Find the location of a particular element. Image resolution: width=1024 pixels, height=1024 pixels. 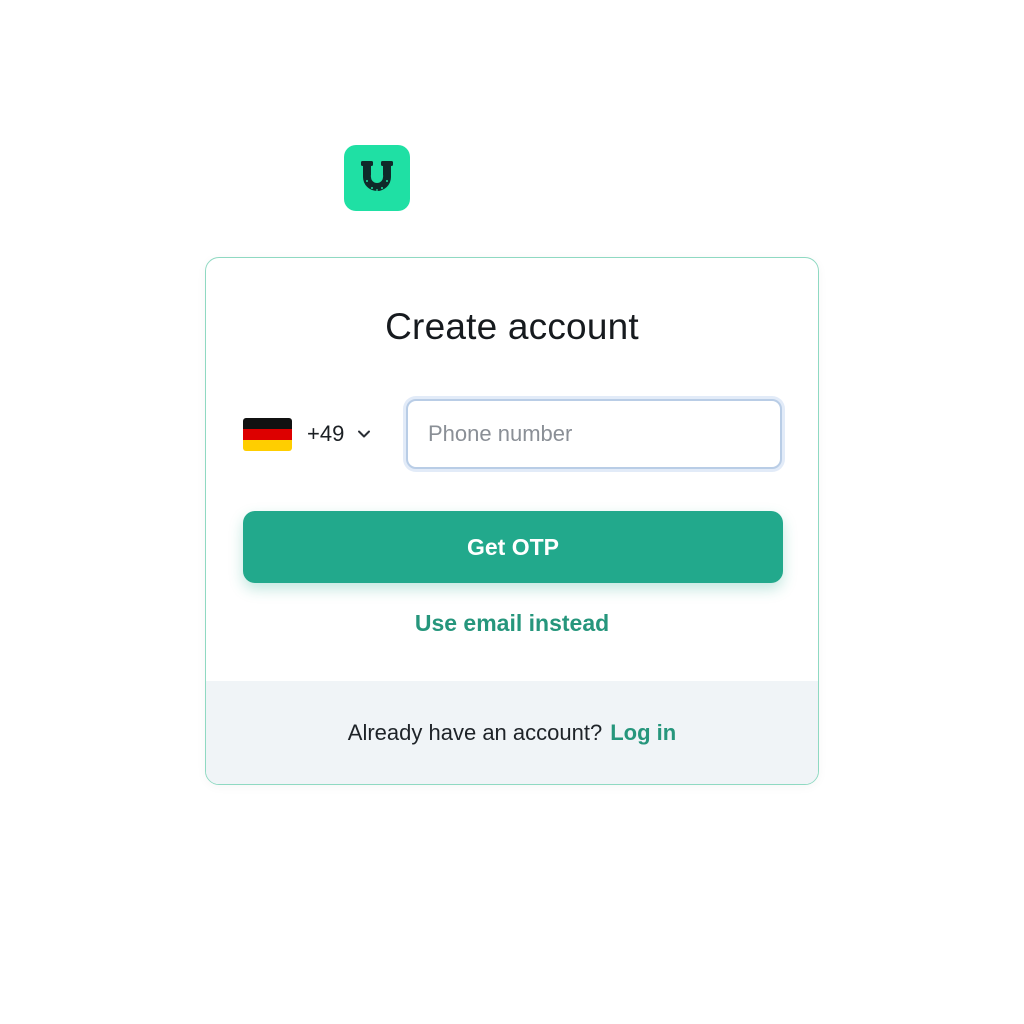

horseshoe-icon is located at coordinates (377, 176).